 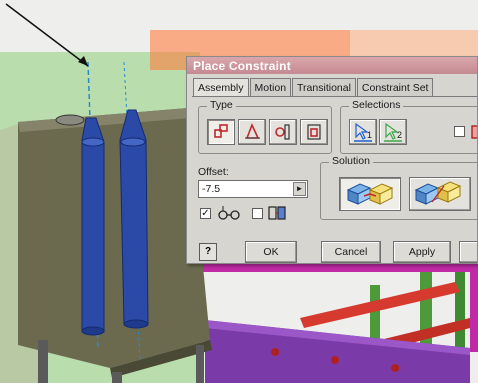 I want to click on cancel-button: Cancel, so click(x=351, y=252).